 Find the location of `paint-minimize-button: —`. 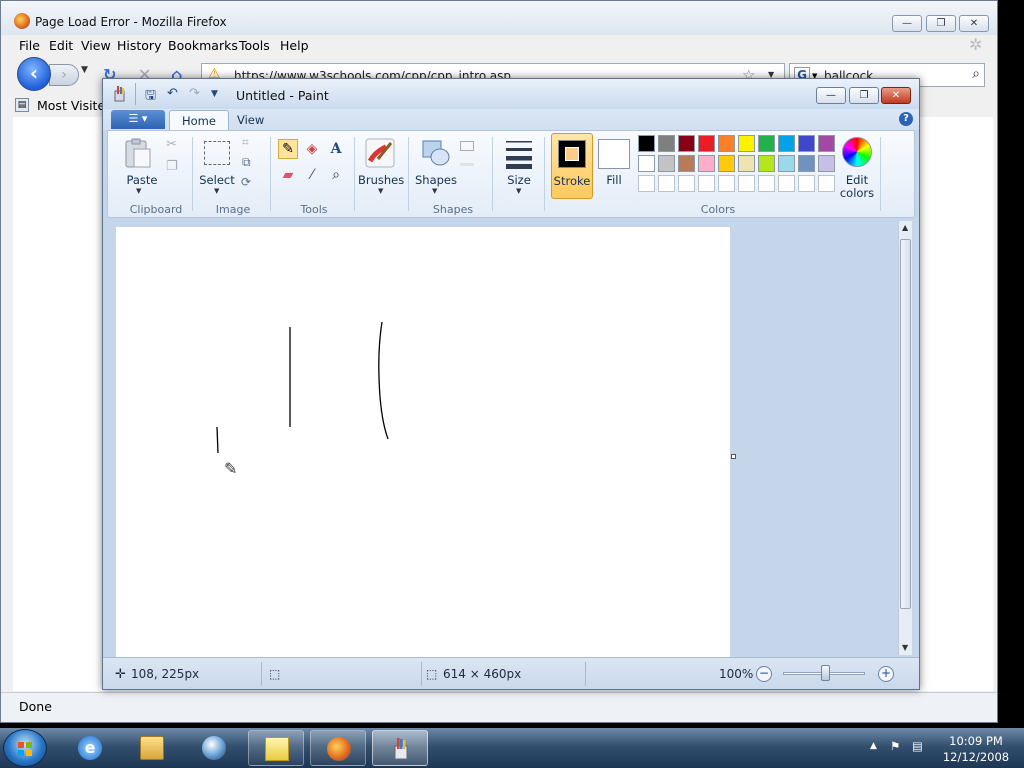

paint-minimize-button: — is located at coordinates (831, 95).